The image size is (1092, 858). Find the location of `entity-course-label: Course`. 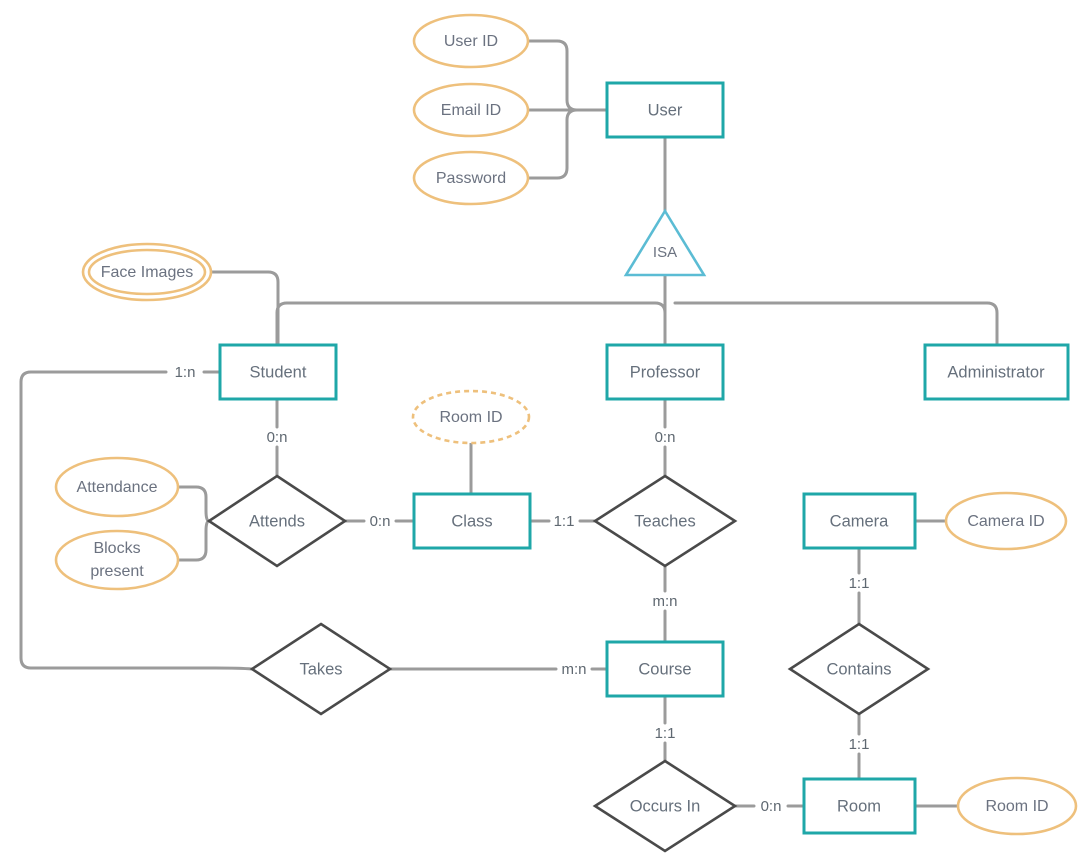

entity-course-label: Course is located at coordinates (664, 669).